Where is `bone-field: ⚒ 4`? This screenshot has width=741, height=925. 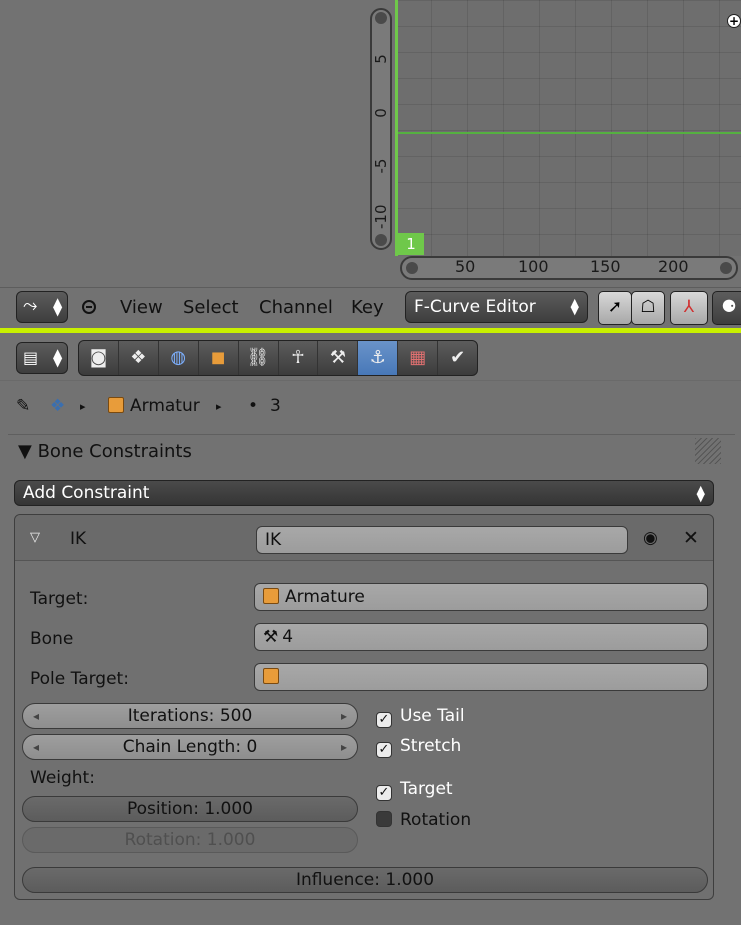 bone-field: ⚒ 4 is located at coordinates (481, 637).